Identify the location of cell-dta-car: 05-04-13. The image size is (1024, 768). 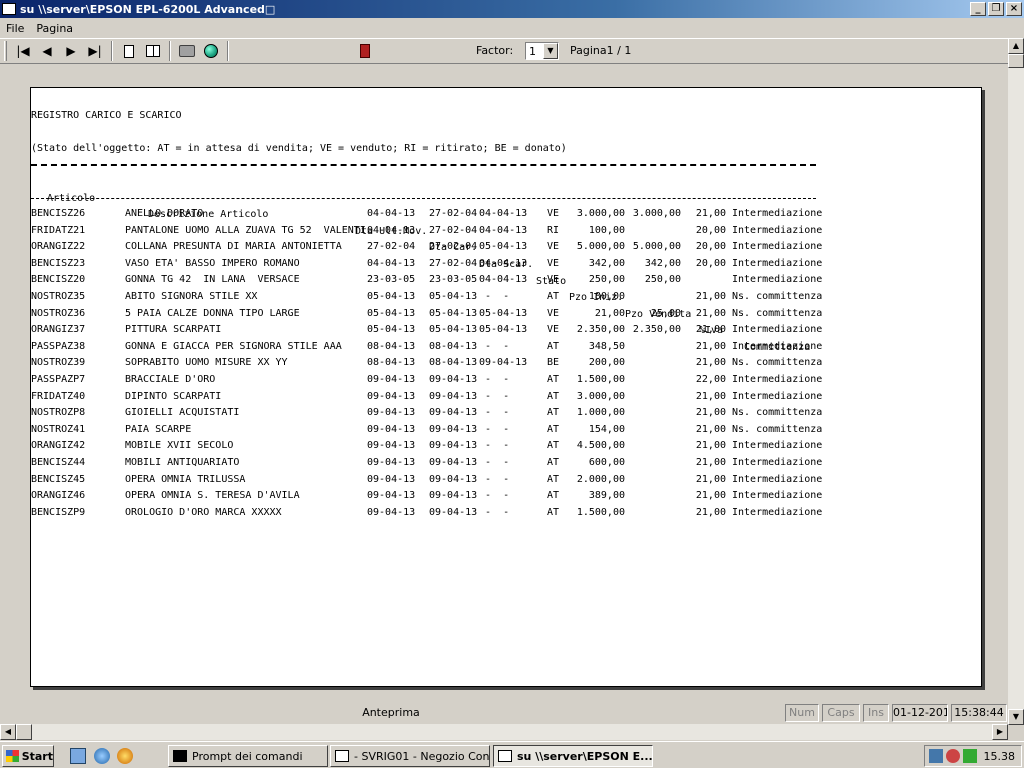
(453, 313).